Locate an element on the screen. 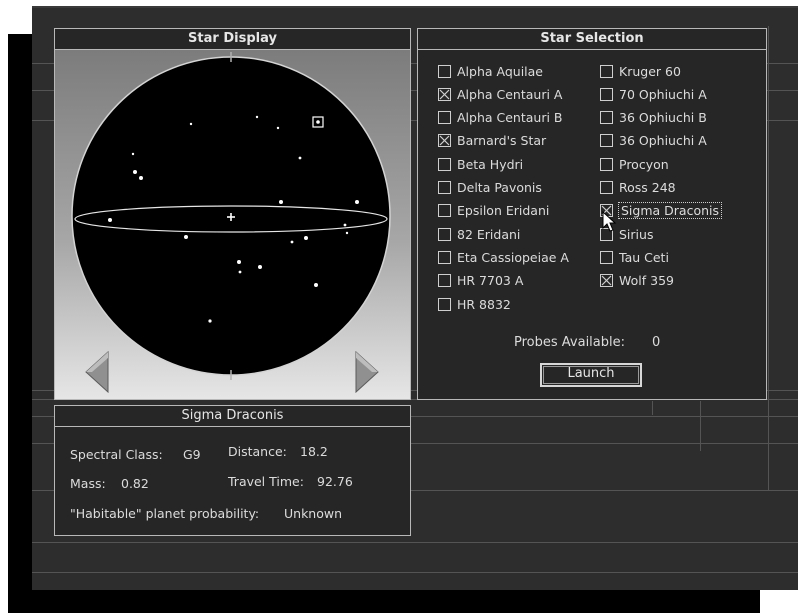 The image size is (798, 613). star-selection-title: Star Selection is located at coordinates (592, 39).